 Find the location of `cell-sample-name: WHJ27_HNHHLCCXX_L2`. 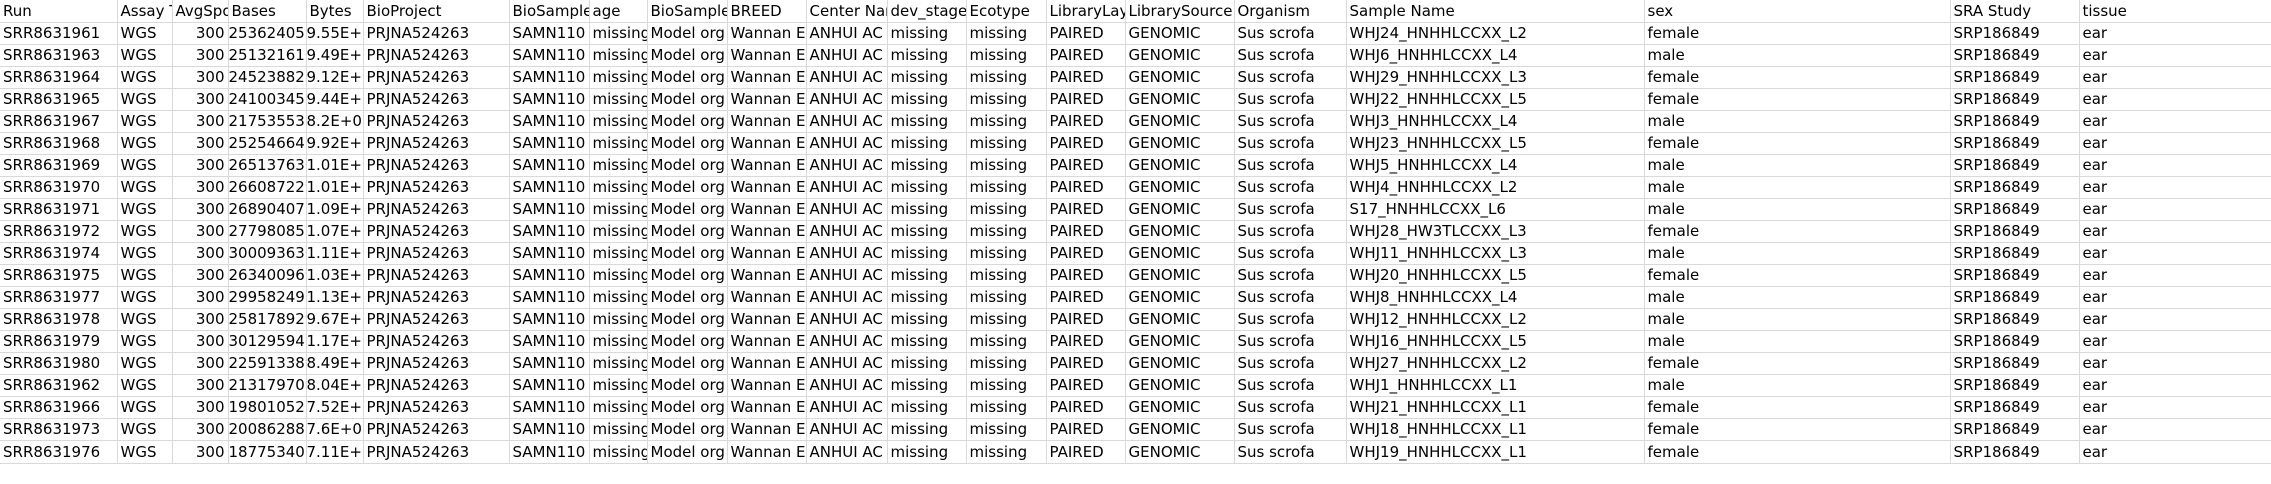

cell-sample-name: WHJ27_HNHHLCCXX_L2 is located at coordinates (1495, 363).